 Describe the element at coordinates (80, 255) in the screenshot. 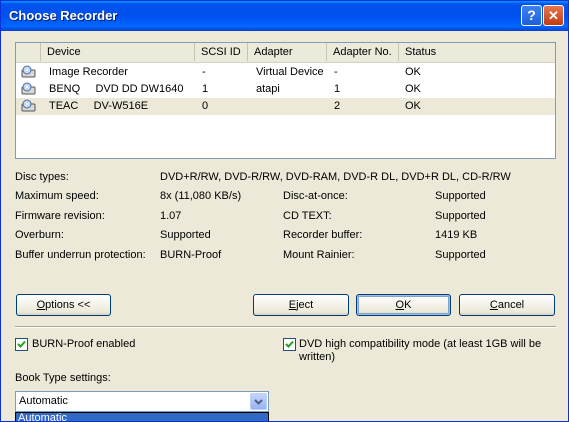

I see `buffer-underrun-label: Buffer underrun protection:` at that location.